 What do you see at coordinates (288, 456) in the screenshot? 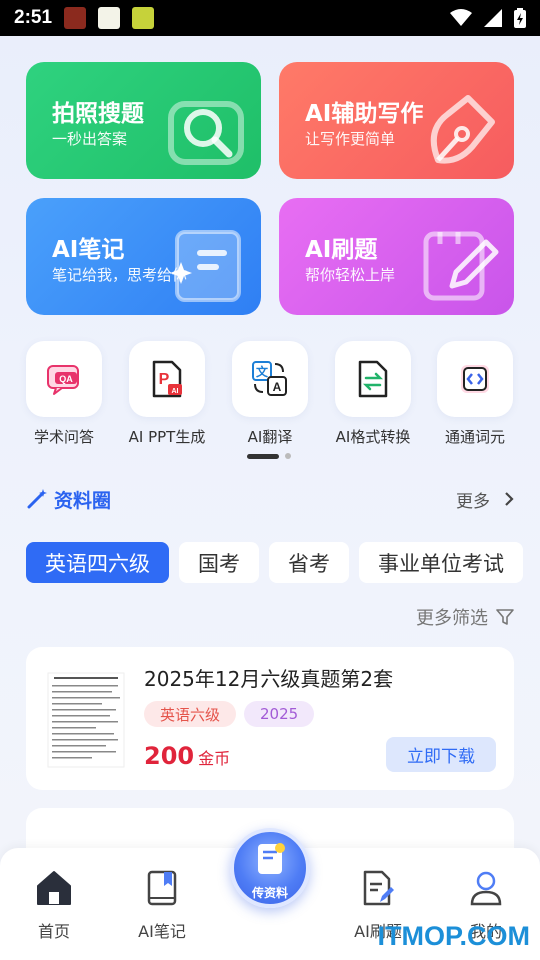
I see `pager-dot` at bounding box center [288, 456].